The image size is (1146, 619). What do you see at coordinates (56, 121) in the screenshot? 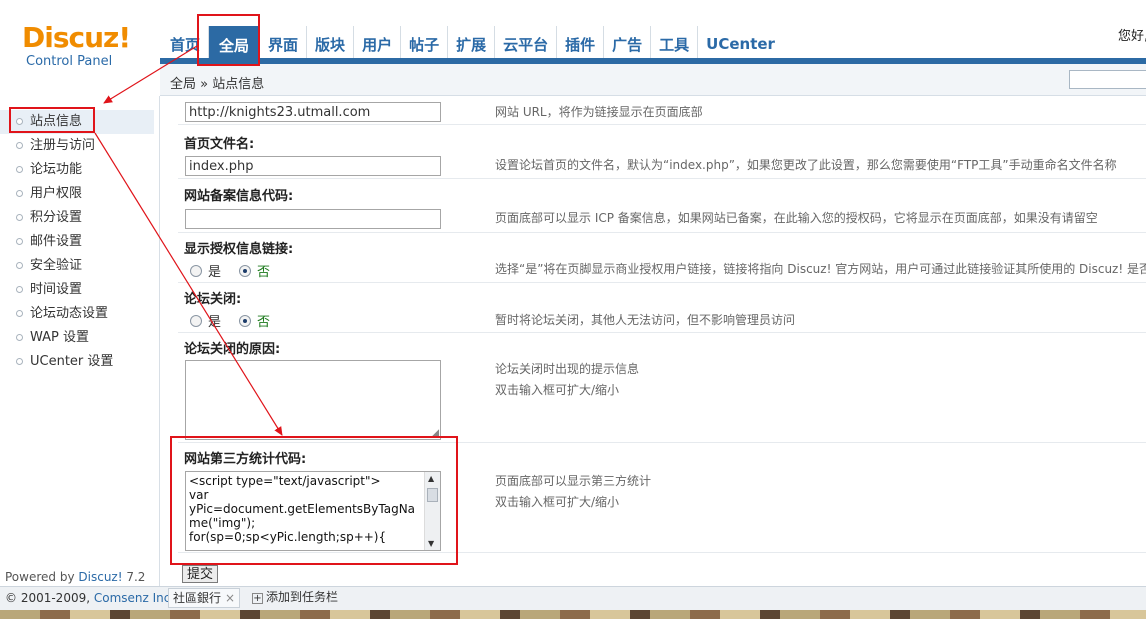
I see `sidebar-item-label: 站点信息` at bounding box center [56, 121].